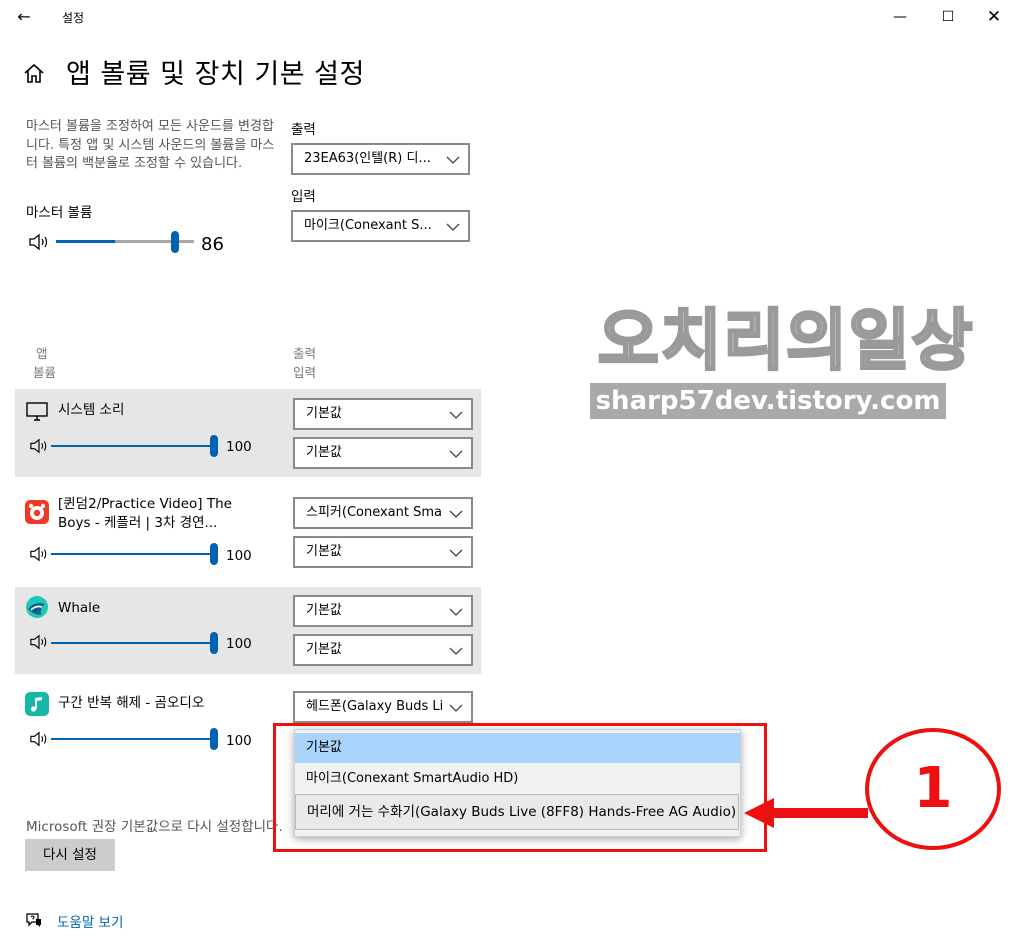  I want to click on master-volume-label: 마스터 볼륨, so click(59, 213).